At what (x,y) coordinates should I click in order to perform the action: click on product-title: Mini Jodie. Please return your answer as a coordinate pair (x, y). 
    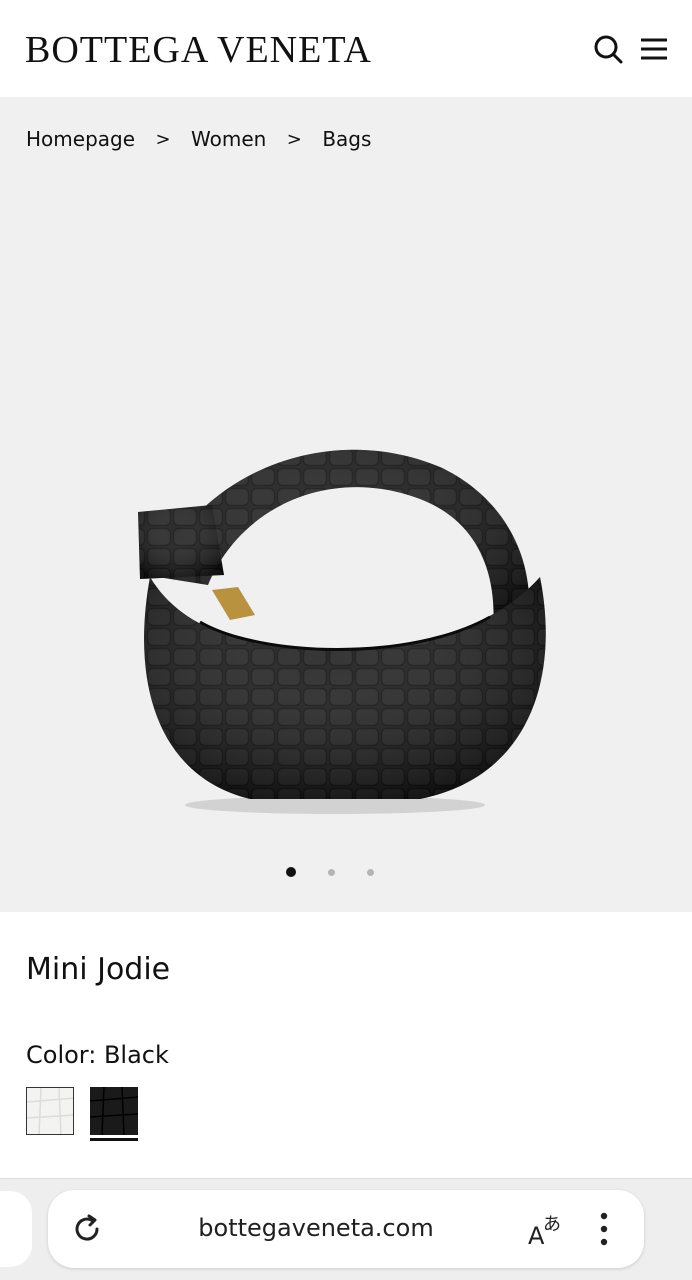
    Looking at the image, I should click on (98, 969).